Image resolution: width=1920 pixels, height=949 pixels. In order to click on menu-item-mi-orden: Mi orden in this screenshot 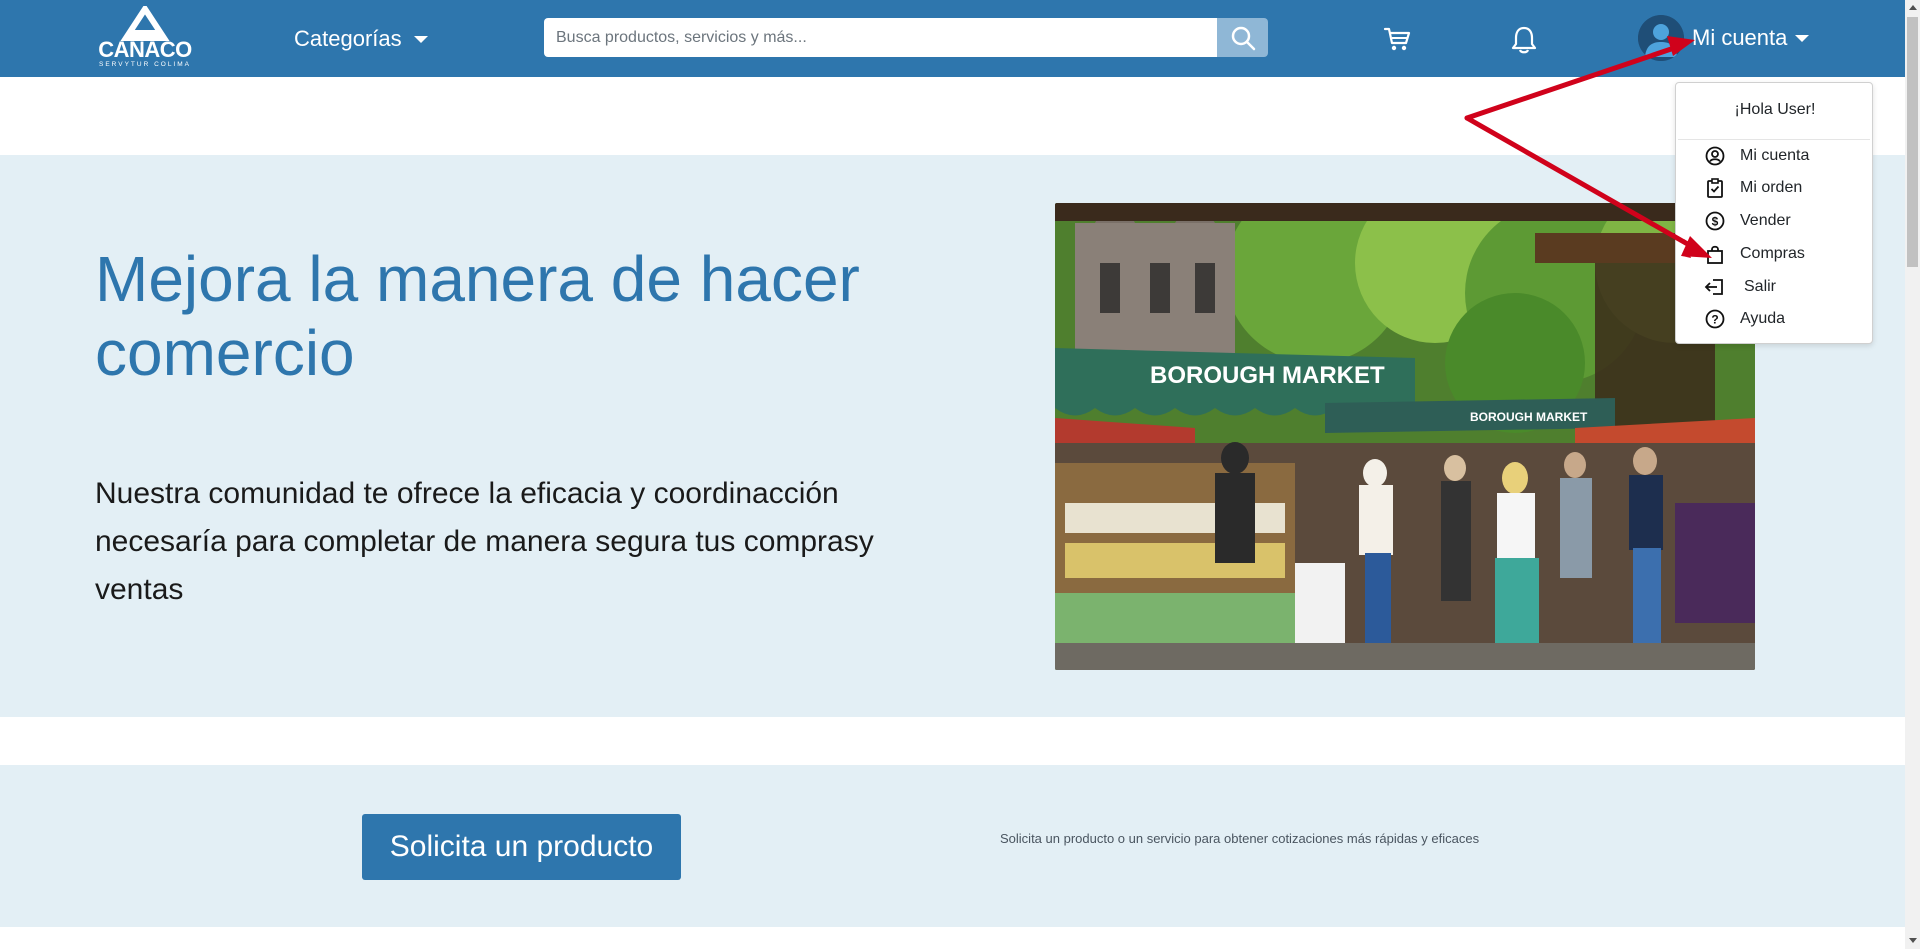, I will do `click(1753, 188)`.